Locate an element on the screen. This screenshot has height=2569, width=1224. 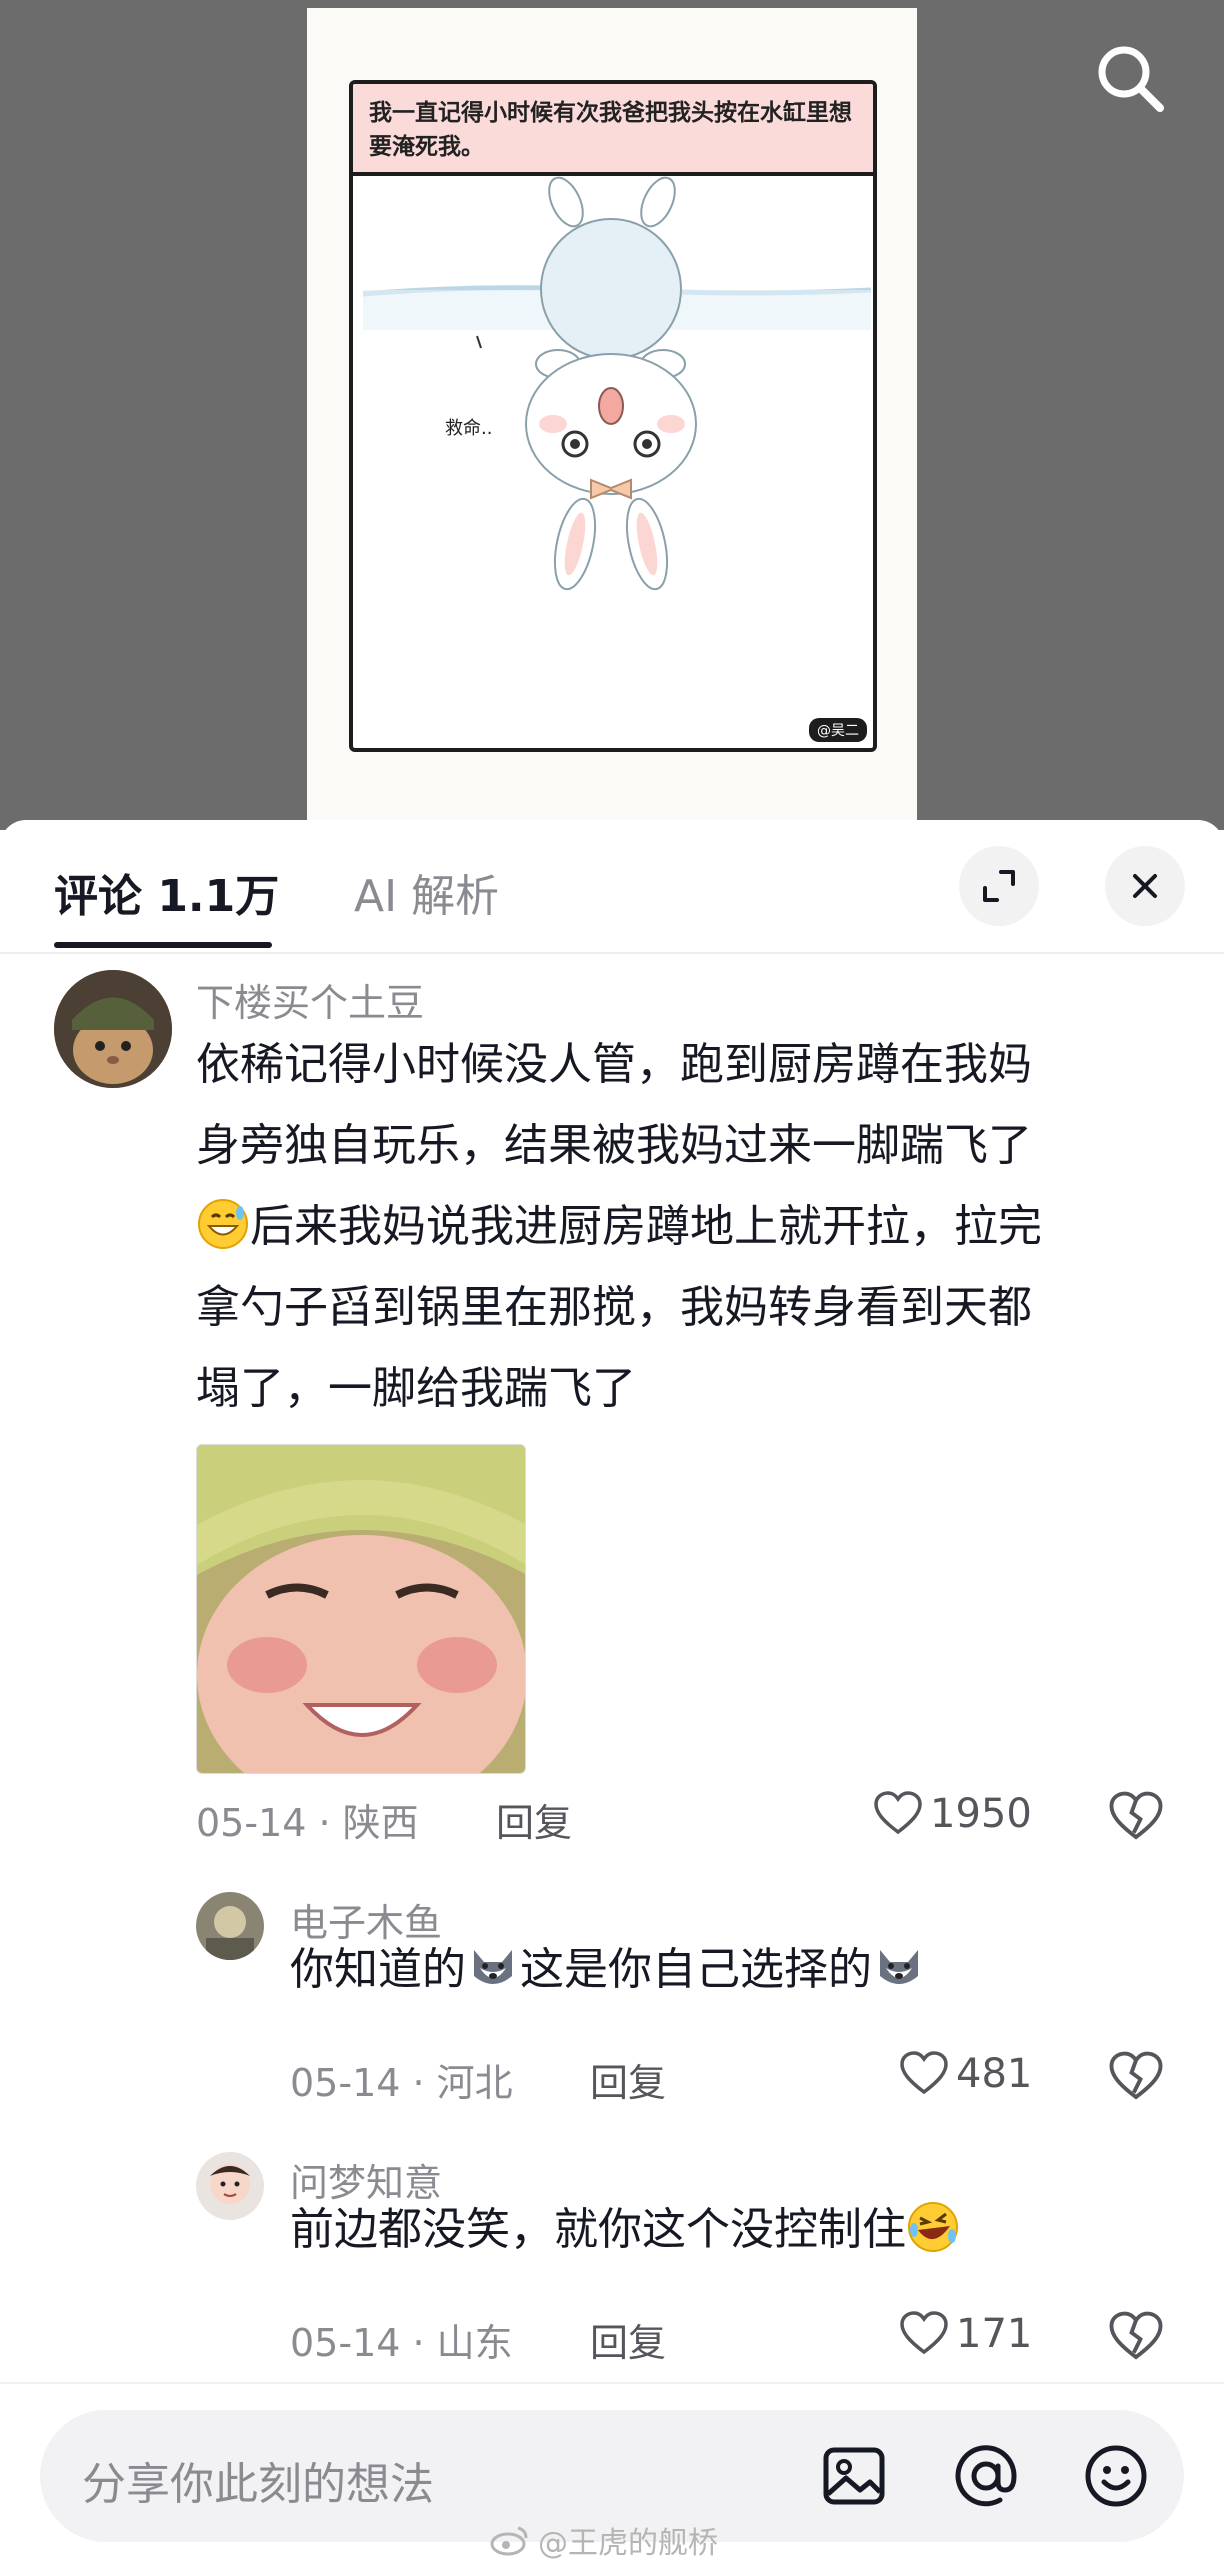
comic-signature: @吴二 is located at coordinates (838, 730).